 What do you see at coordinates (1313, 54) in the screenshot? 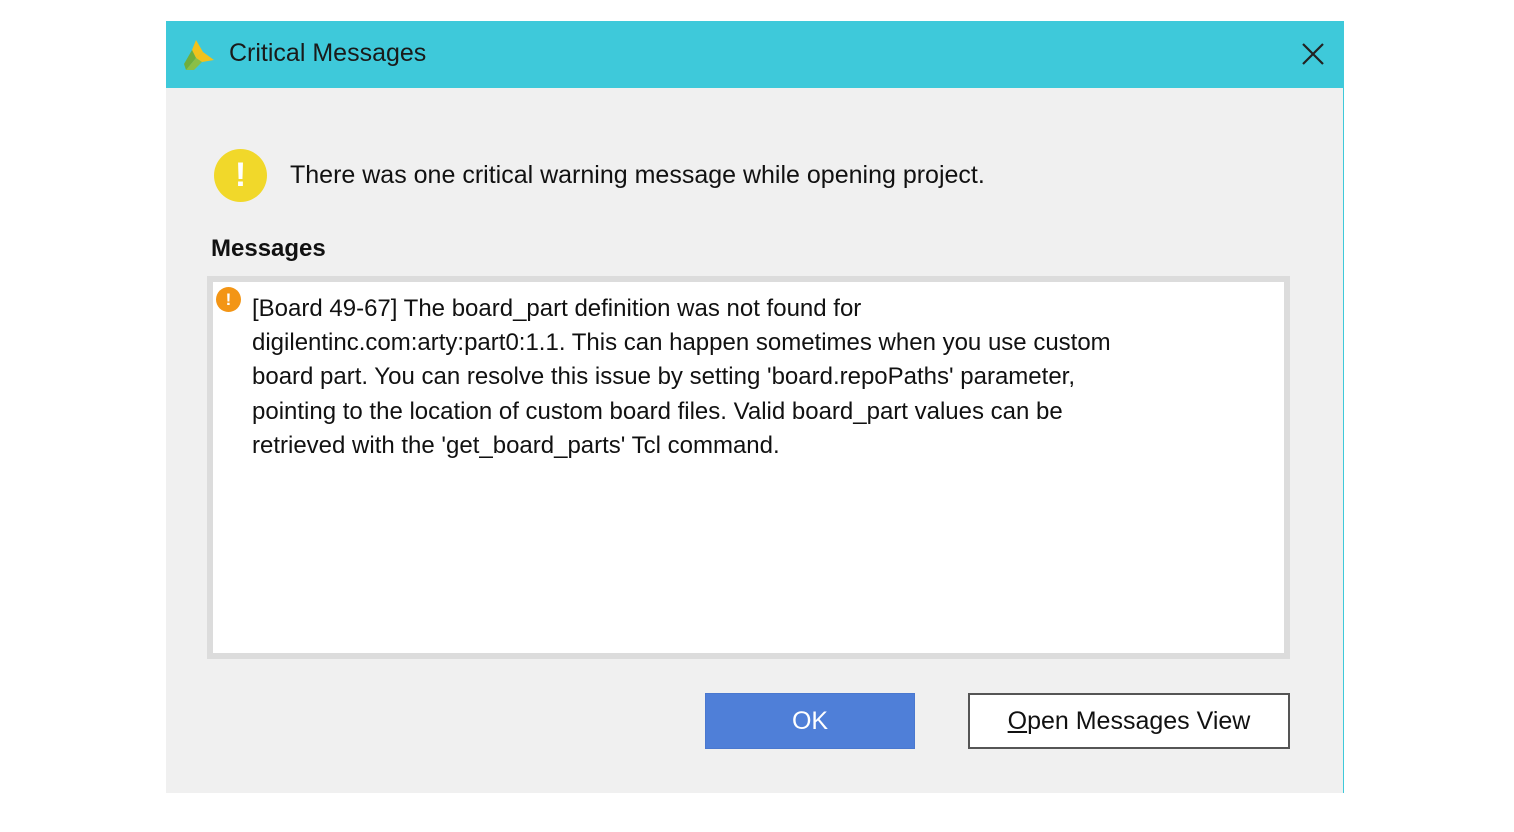
I see `close-icon` at bounding box center [1313, 54].